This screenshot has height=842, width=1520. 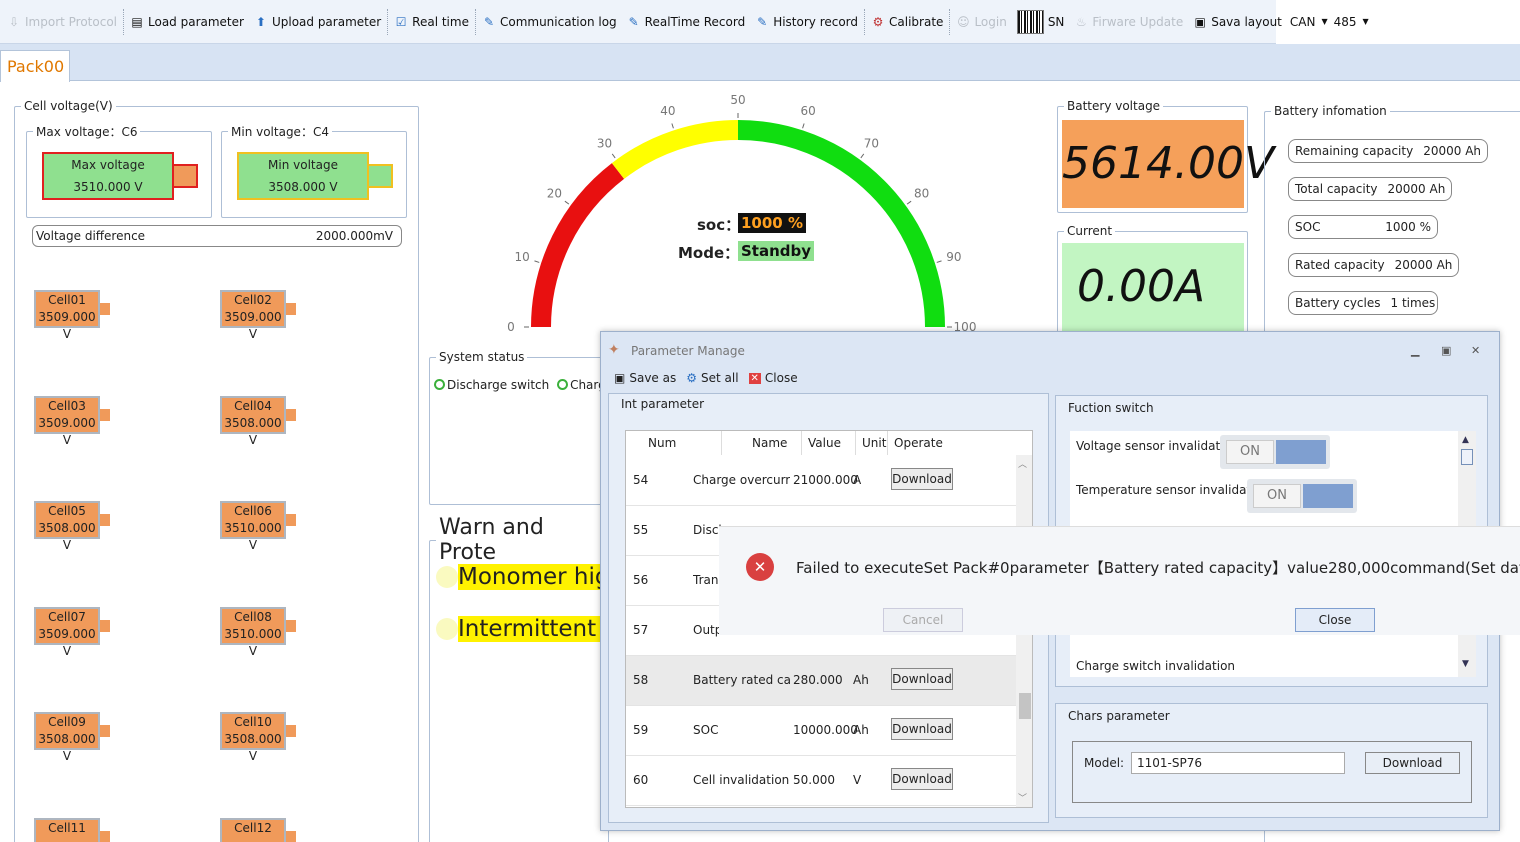 I want to click on temperature-sensor-toggle: ON, so click(x=1302, y=496).